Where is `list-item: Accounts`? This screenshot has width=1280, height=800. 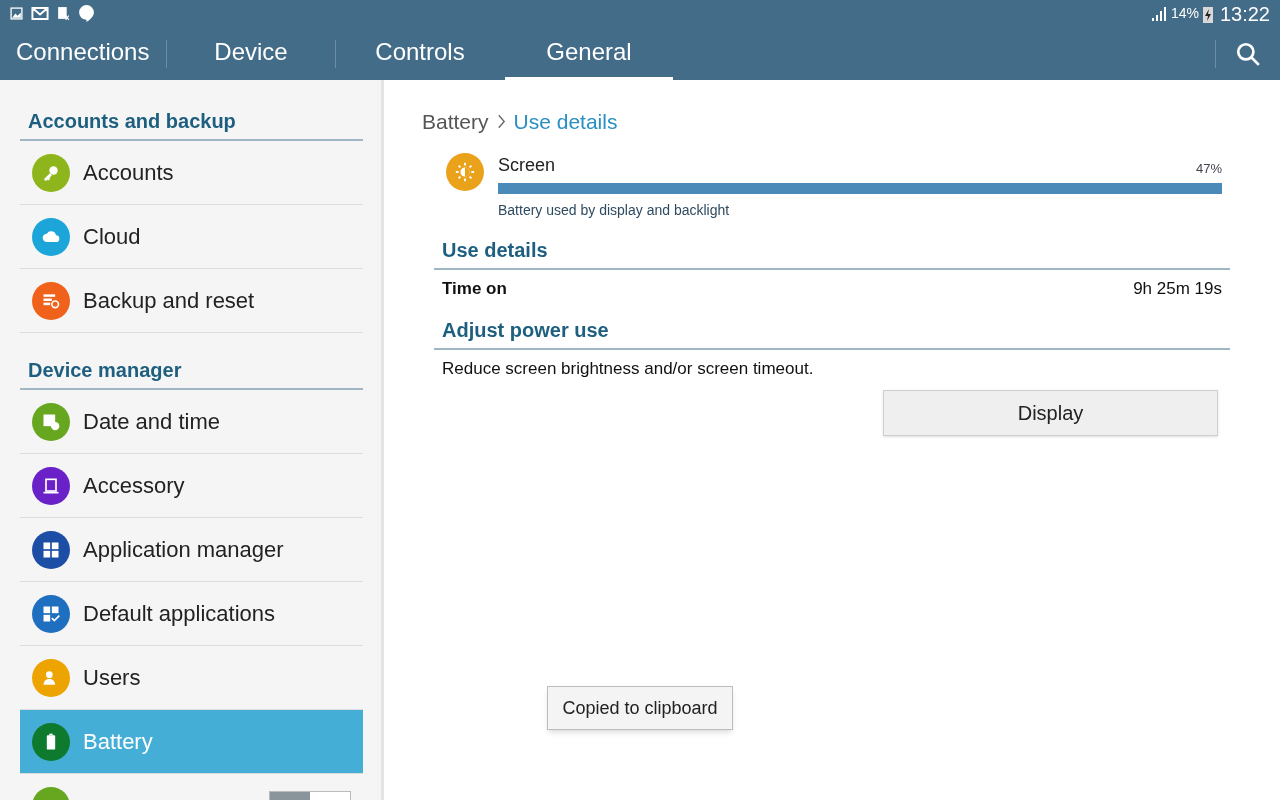
list-item: Accounts is located at coordinates (191, 173).